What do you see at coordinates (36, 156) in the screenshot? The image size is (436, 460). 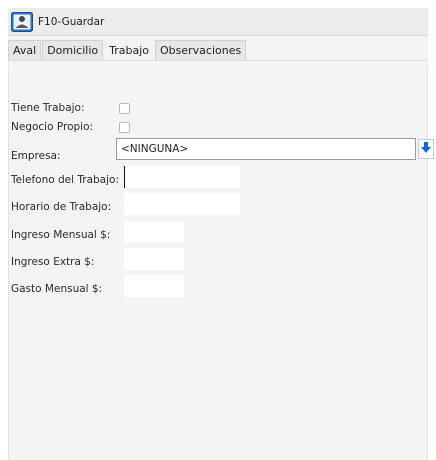 I see `empresa-label: Empresa:` at bounding box center [36, 156].